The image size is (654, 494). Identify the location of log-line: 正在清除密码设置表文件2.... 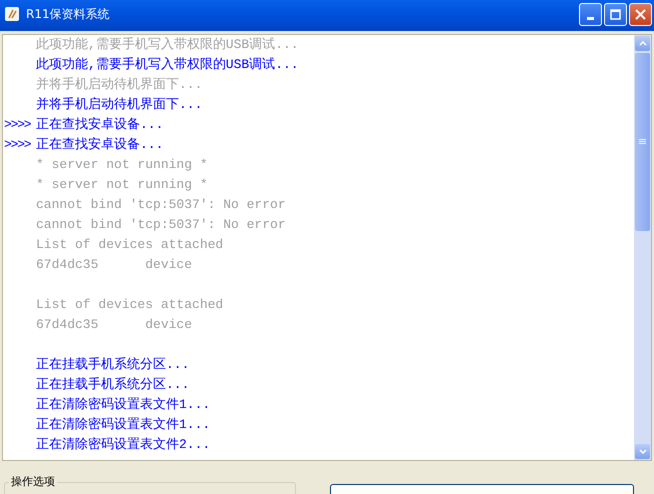
(123, 445).